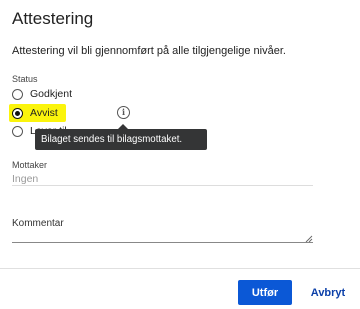  Describe the element at coordinates (25, 79) in the screenshot. I see `status-label: Status` at that location.